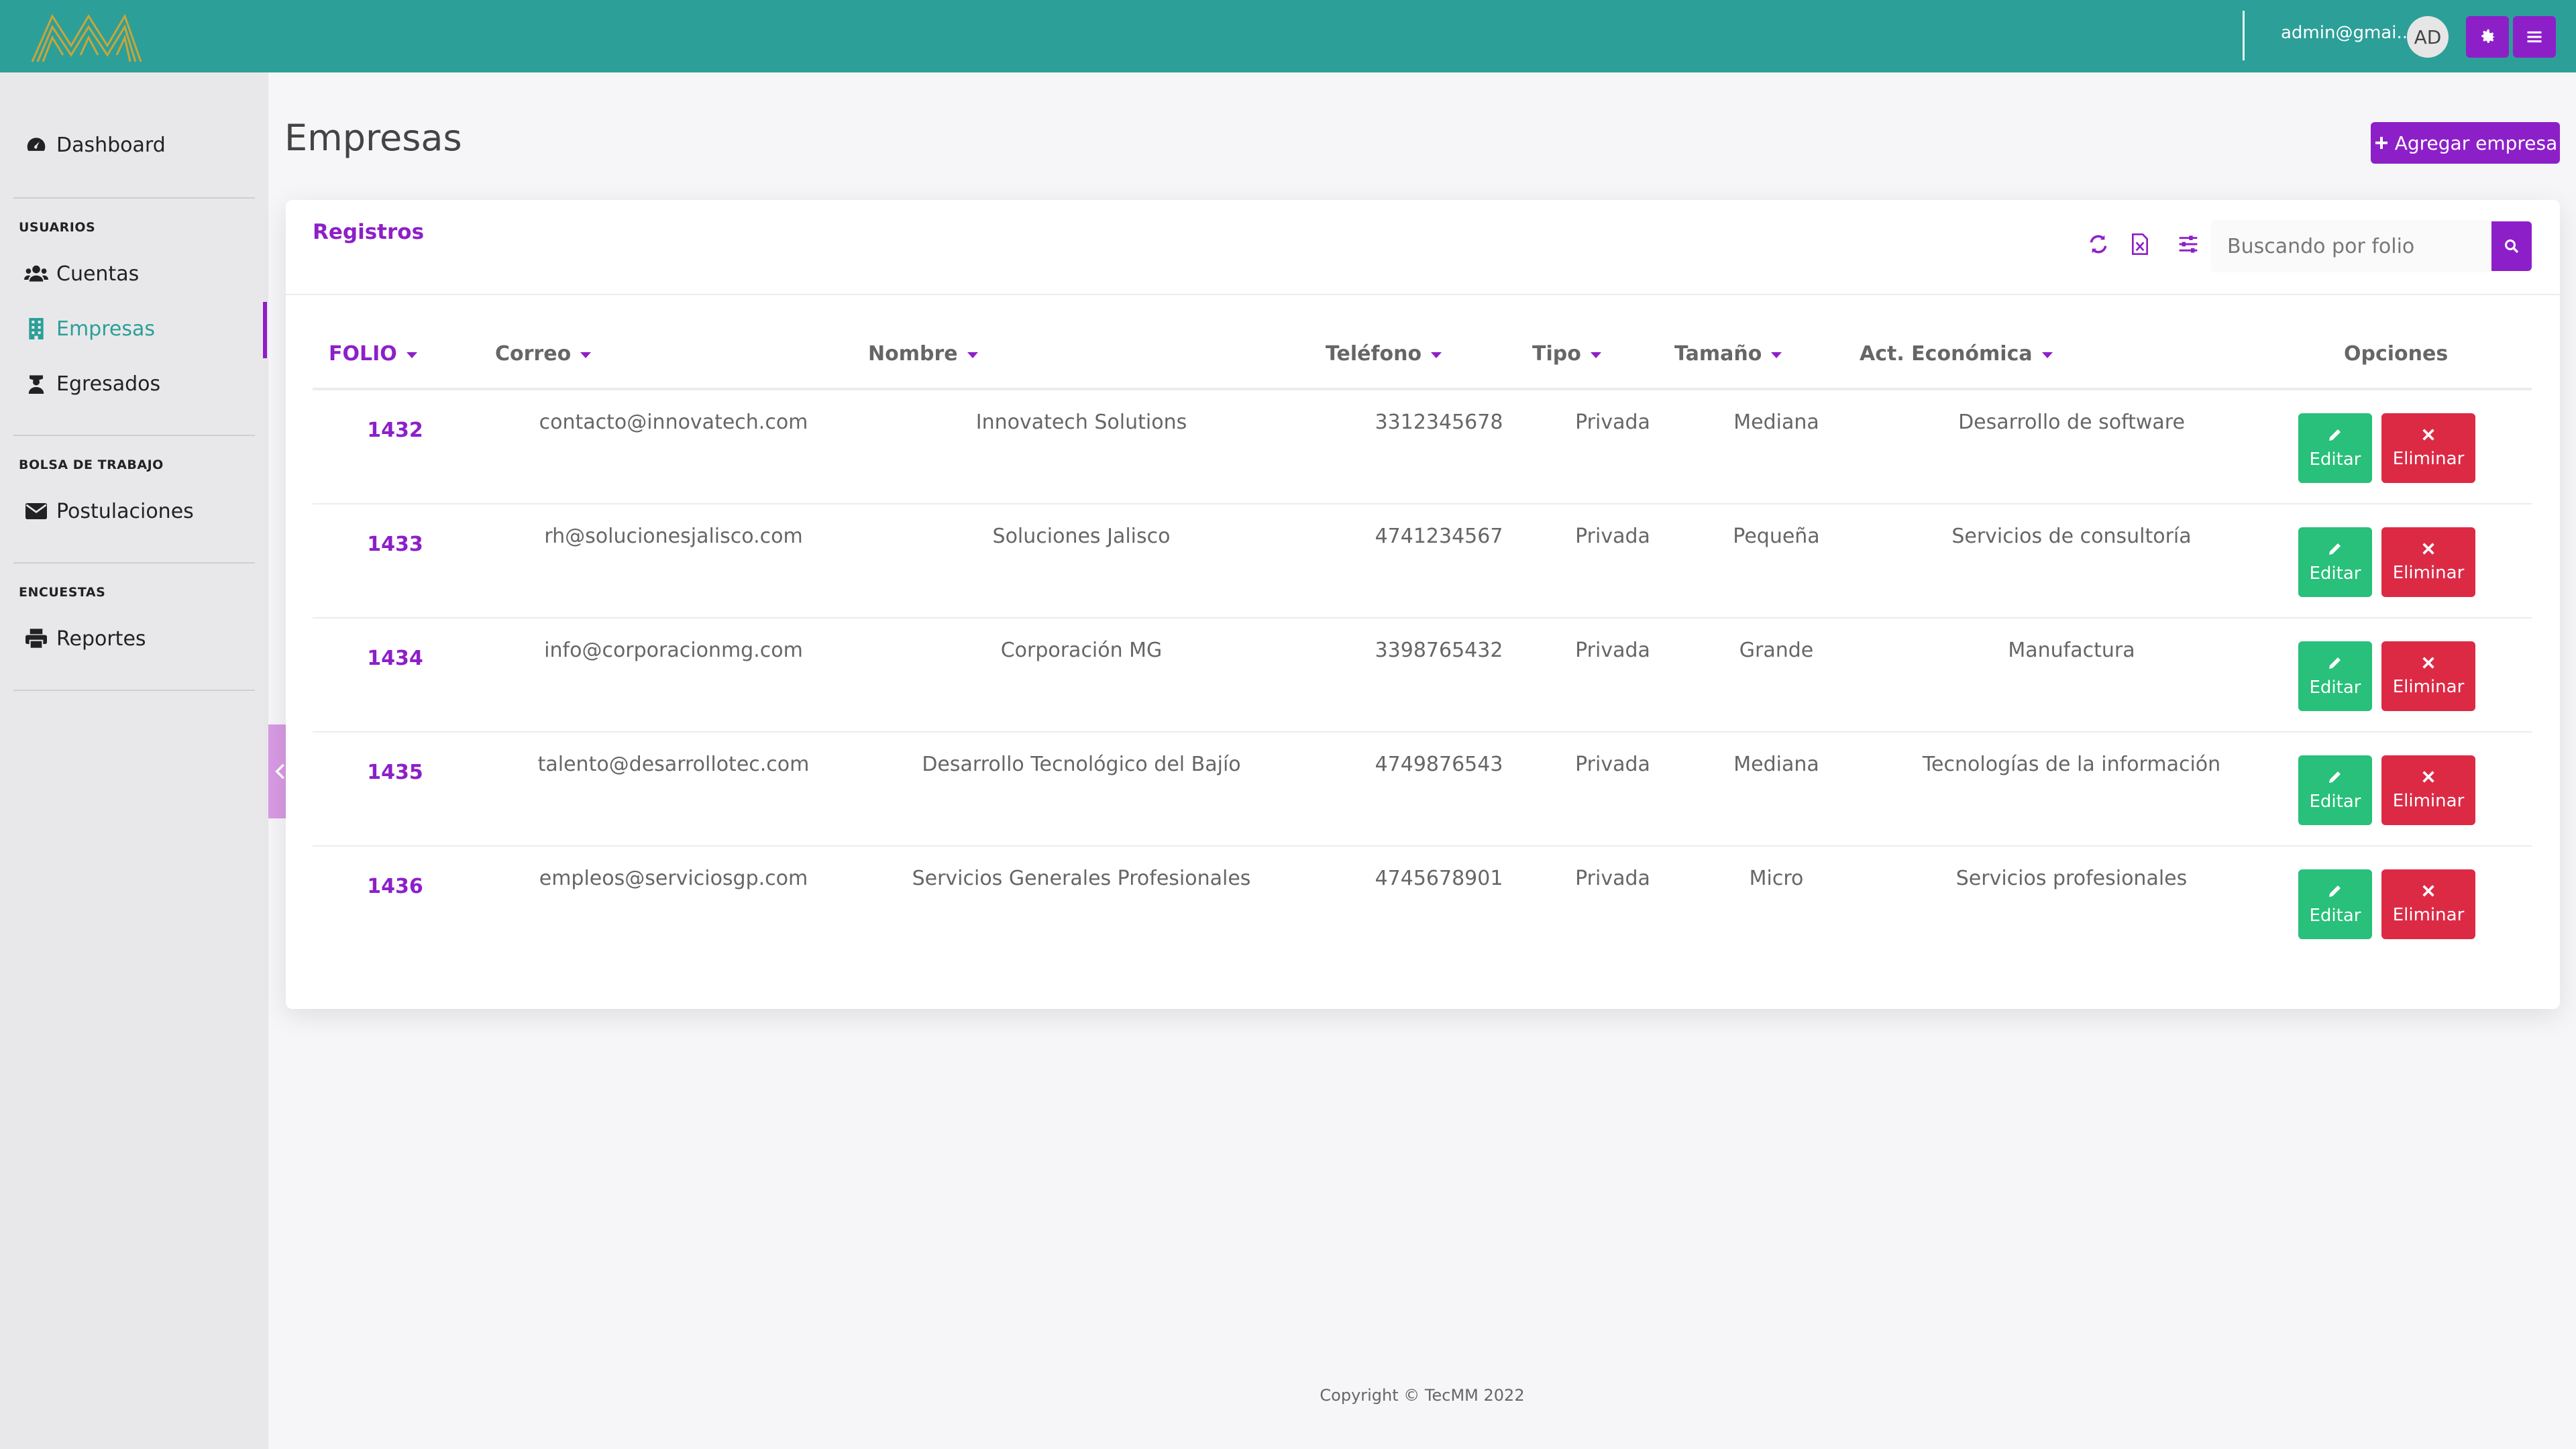 This screenshot has width=2576, height=1449. Describe the element at coordinates (2354, 246) in the screenshot. I see `search-input` at that location.